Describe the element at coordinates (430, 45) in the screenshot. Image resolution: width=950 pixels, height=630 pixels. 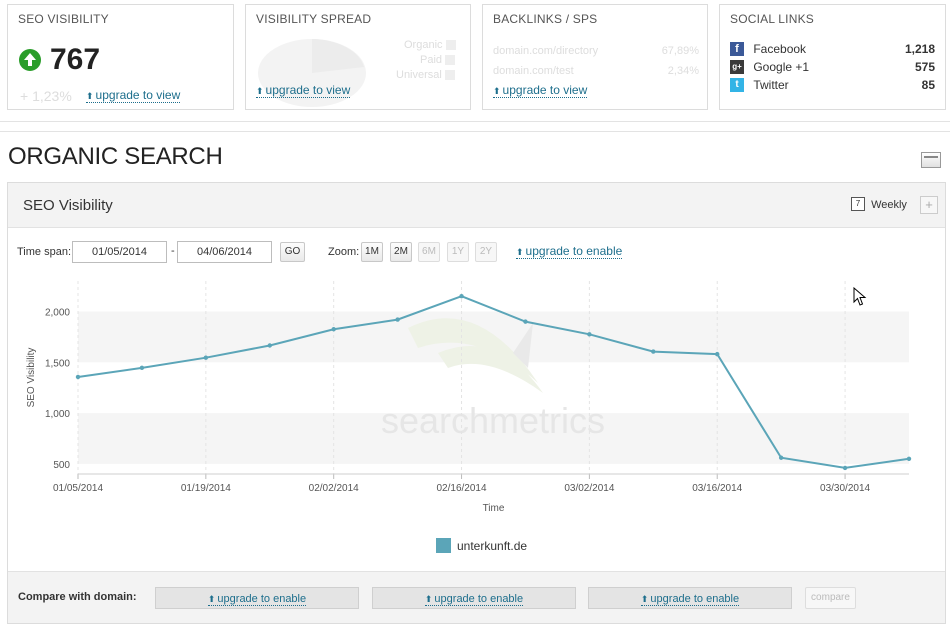
I see `legend-organic: Organic` at that location.